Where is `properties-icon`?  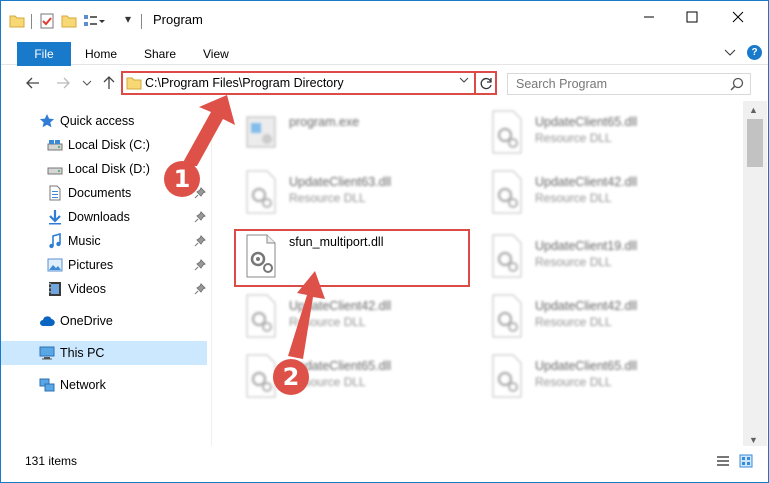 properties-icon is located at coordinates (47, 21).